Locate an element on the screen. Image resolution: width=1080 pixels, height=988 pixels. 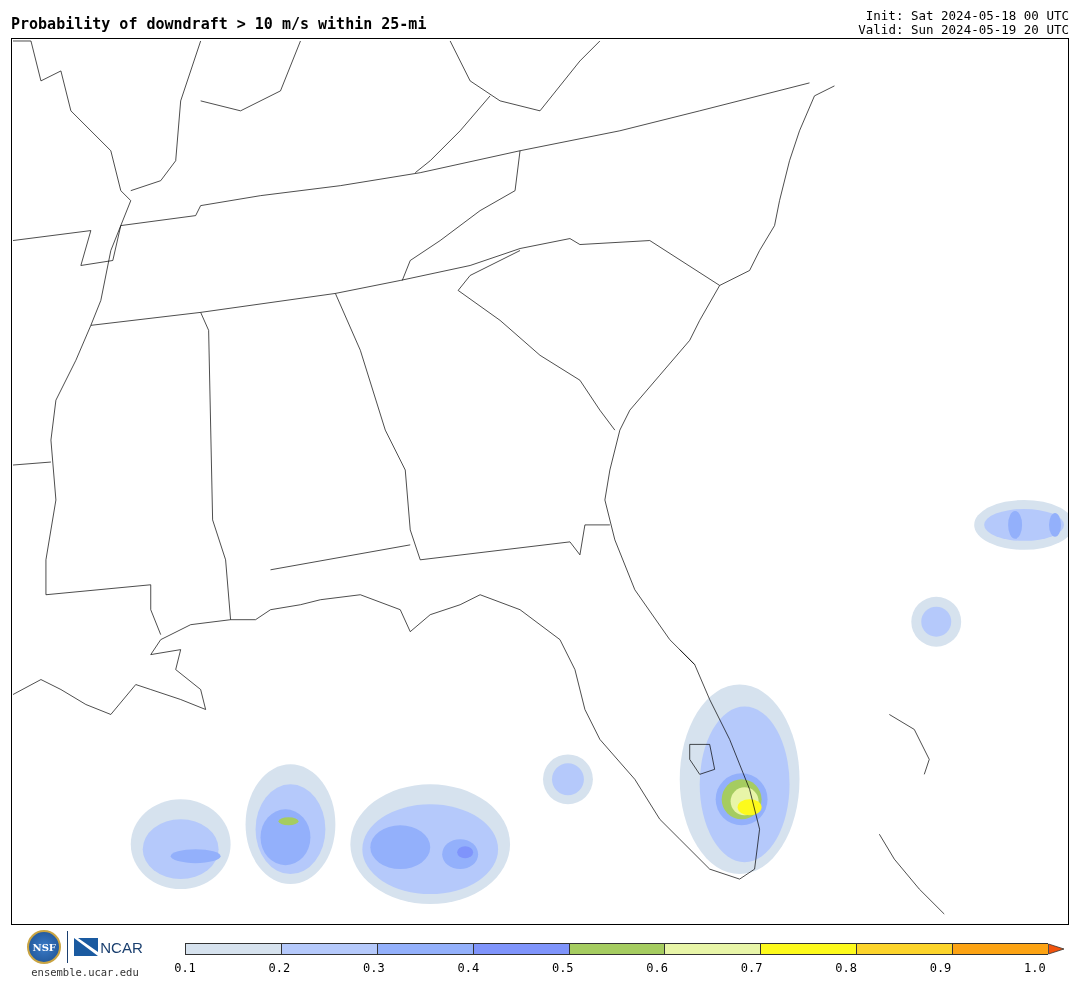
colorbar-tick-label: 1.0 is located at coordinates (1035, 968).